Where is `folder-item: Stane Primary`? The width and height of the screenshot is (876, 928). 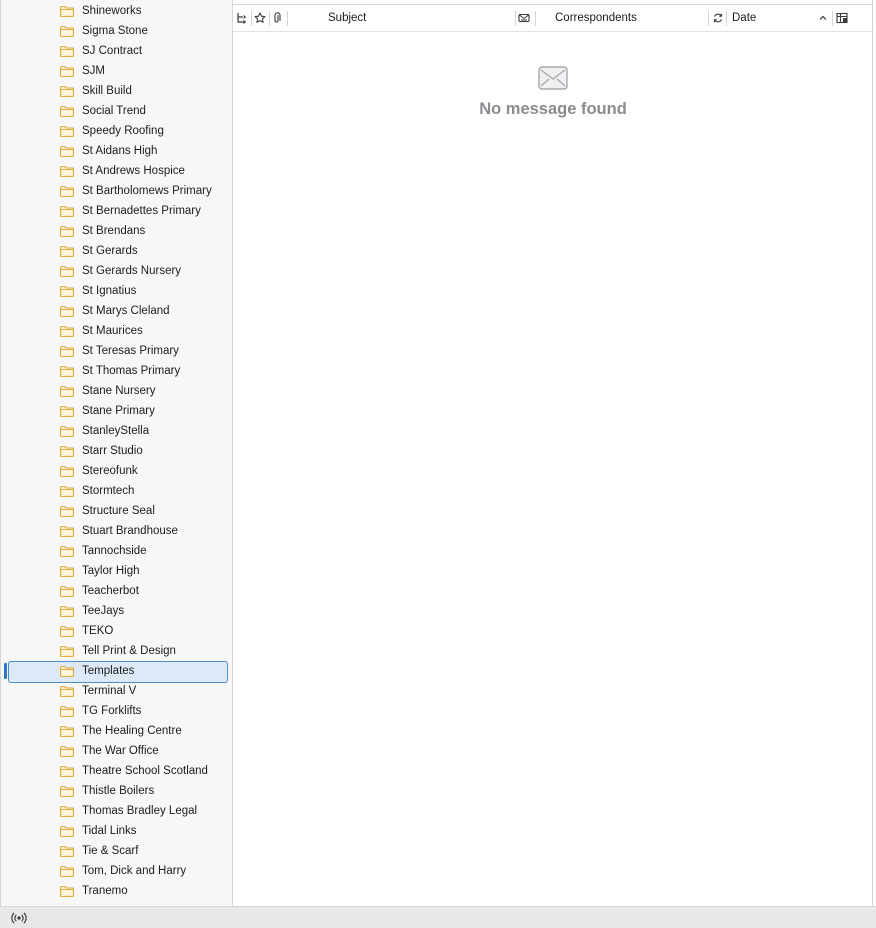 folder-item: Stane Primary is located at coordinates (116, 411).